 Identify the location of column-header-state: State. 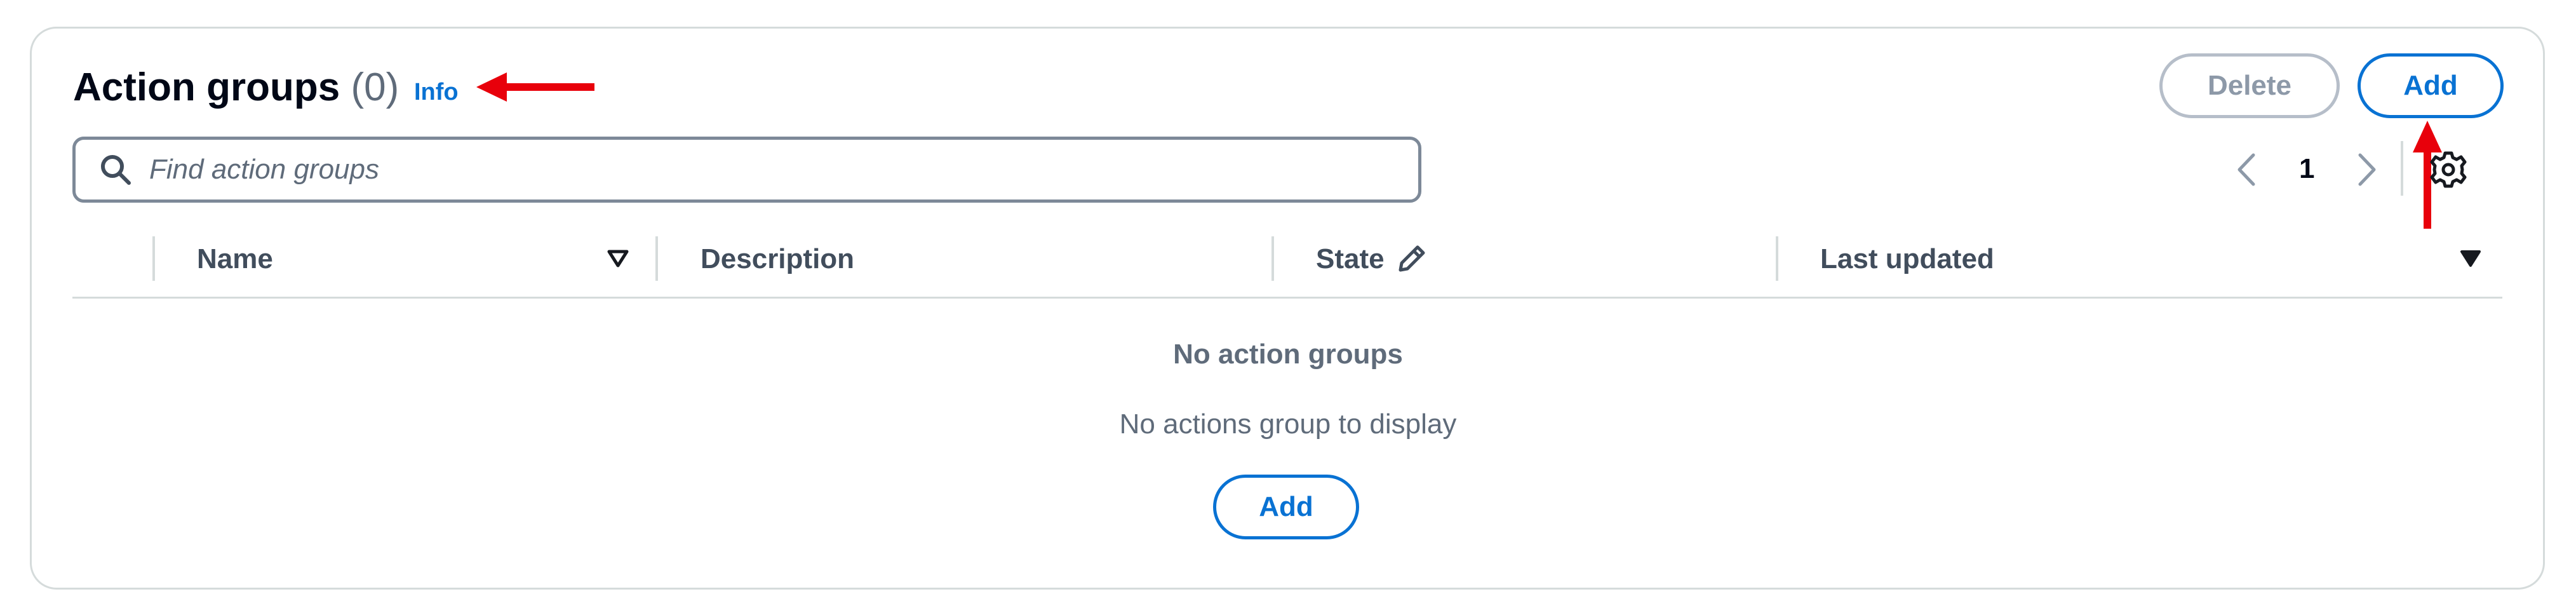
(1350, 259).